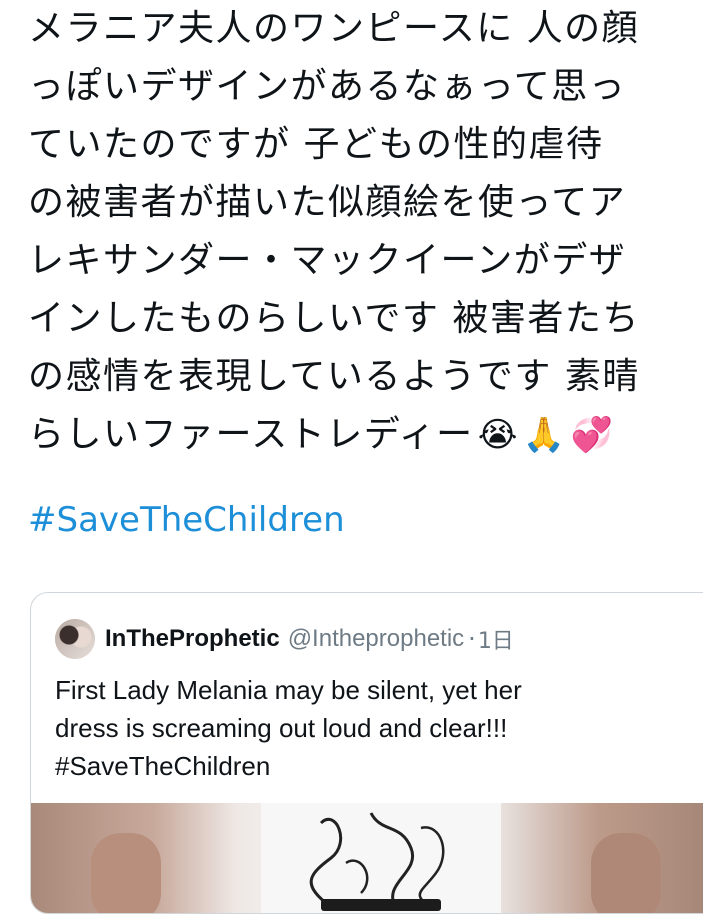 The image size is (703, 914). Describe the element at coordinates (327, 260) in the screenshot. I see `tweet-line: レキサンダー・マックイーンがデザ` at that location.